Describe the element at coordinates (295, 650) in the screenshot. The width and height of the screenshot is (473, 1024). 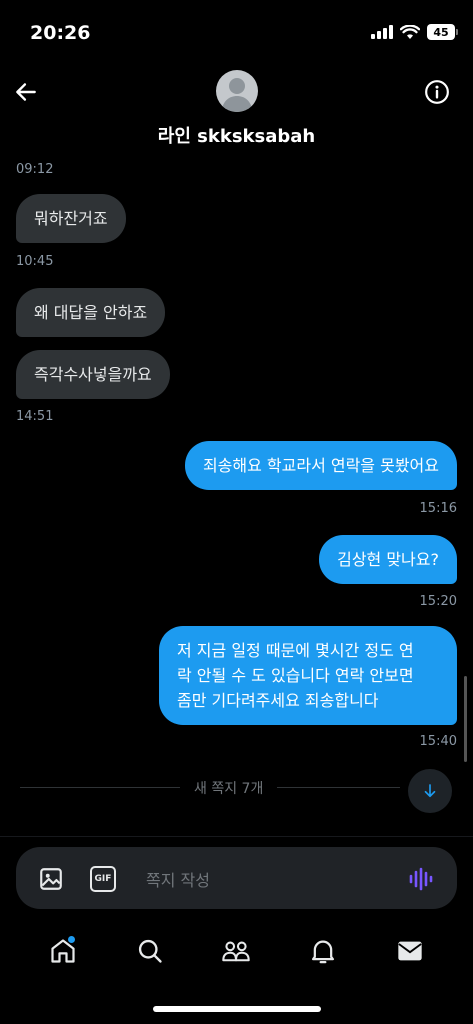
I see `message-line: 저 지금 일정 때문에 몇시간 정도 연` at that location.